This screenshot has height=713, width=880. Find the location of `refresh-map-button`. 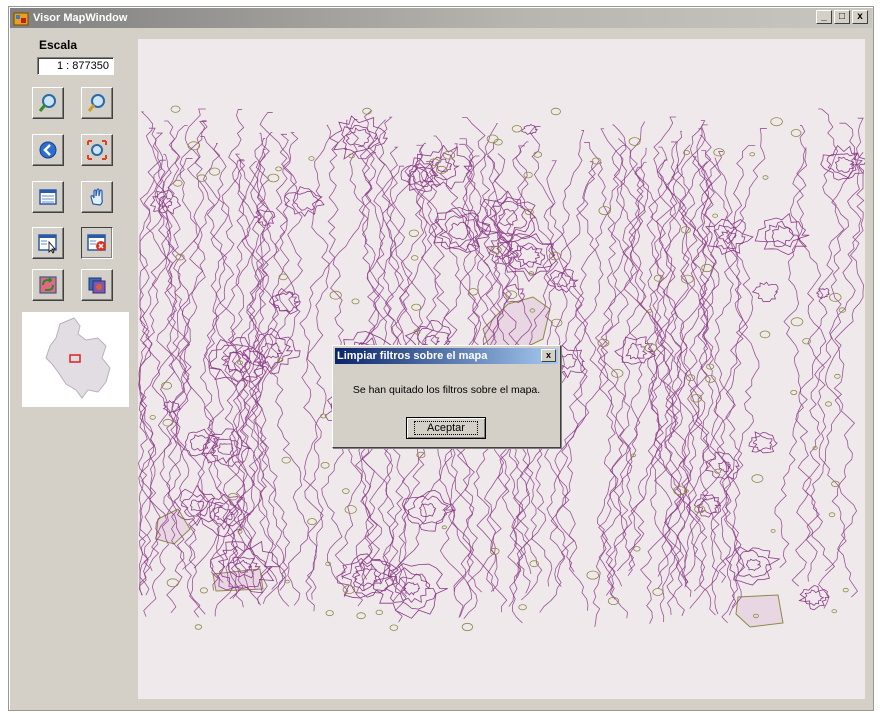

refresh-map-button is located at coordinates (48, 285).